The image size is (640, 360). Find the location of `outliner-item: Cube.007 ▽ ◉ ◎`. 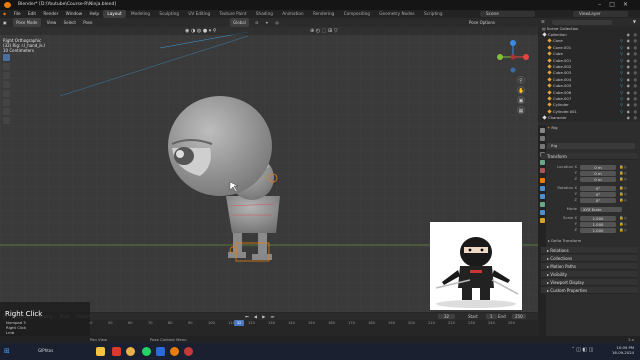

outliner-item: Cube.007 ▽ ◉ ◎ is located at coordinates (589, 99).